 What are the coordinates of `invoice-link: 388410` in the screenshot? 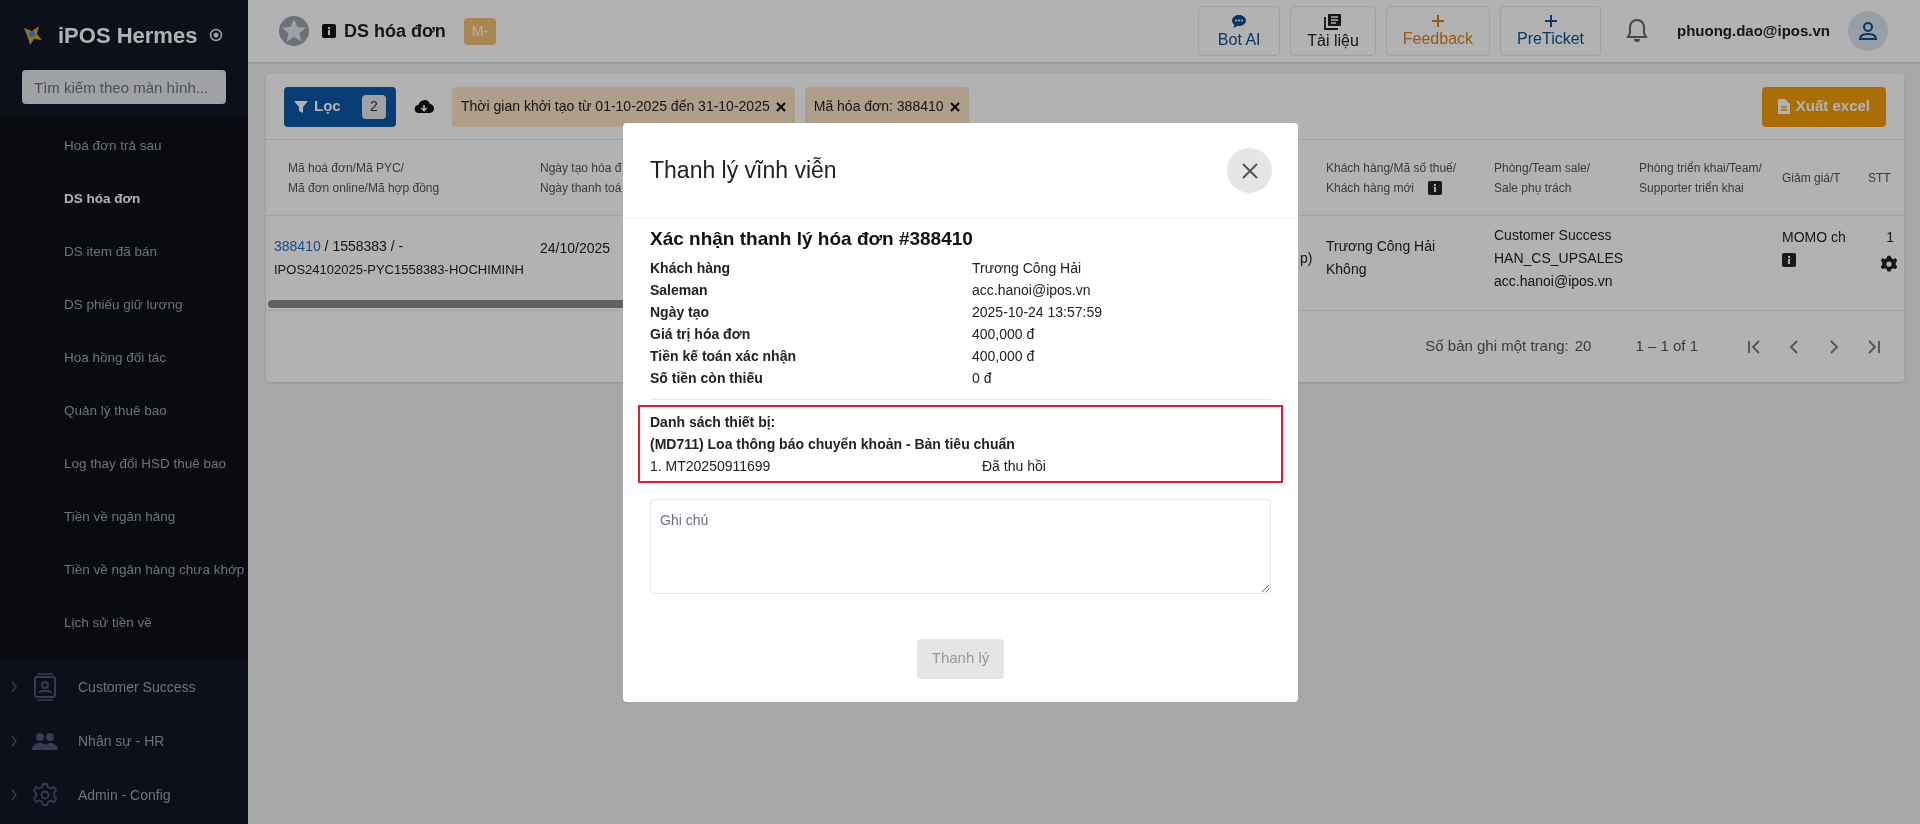 It's located at (297, 246).